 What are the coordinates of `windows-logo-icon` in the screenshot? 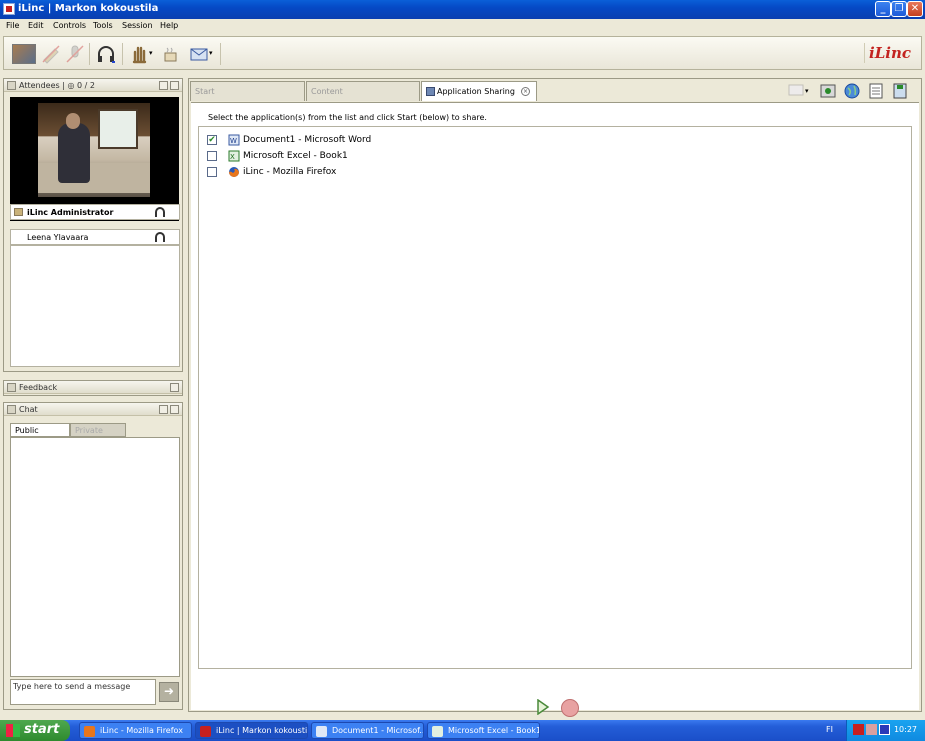 It's located at (13, 730).